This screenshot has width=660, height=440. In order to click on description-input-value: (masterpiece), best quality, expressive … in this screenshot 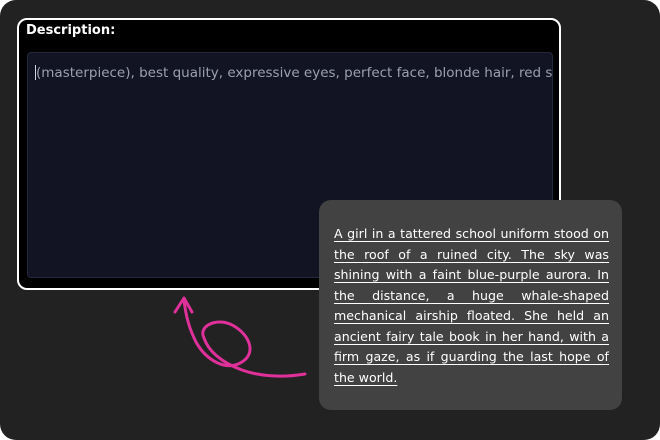, I will do `click(294, 73)`.